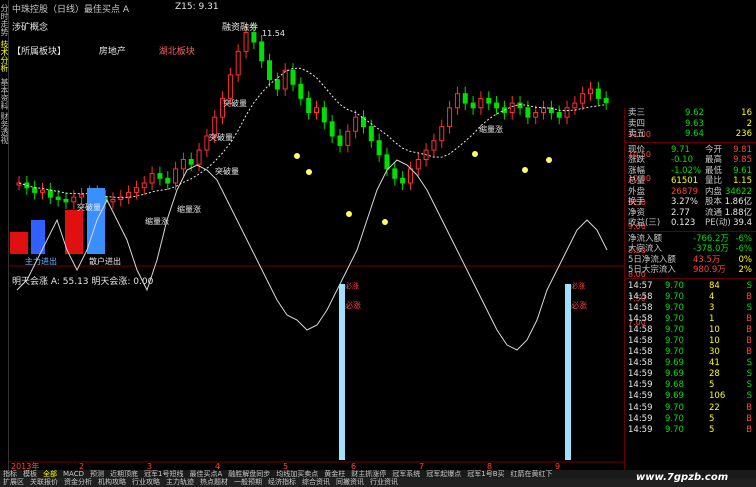 The width and height of the screenshot is (756, 487). I want to click on quote-row: 外盘 26879 内盘 34622, so click(690, 192).